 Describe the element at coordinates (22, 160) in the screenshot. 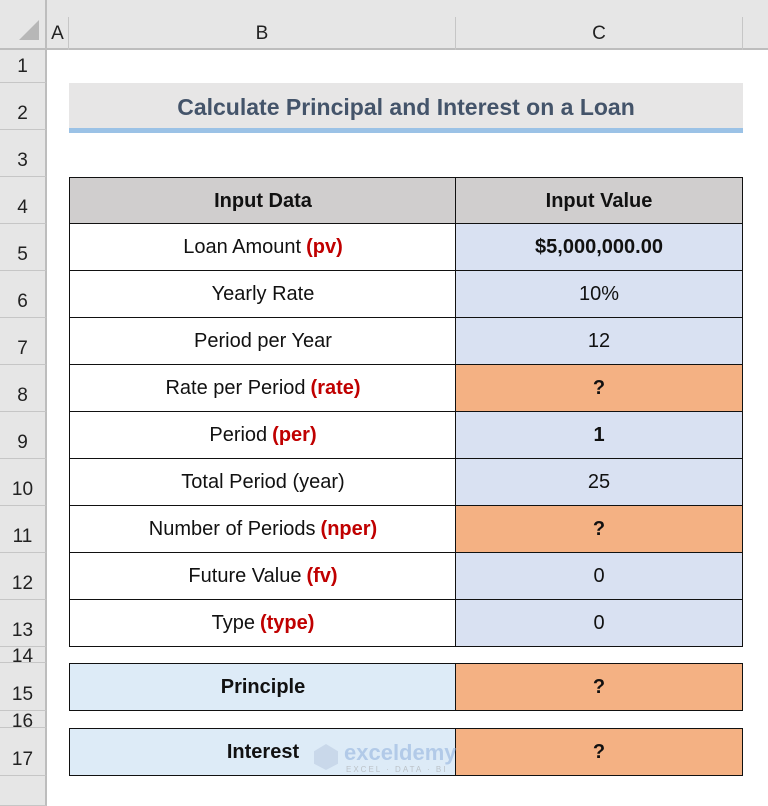

I see `row-number: 3` at that location.